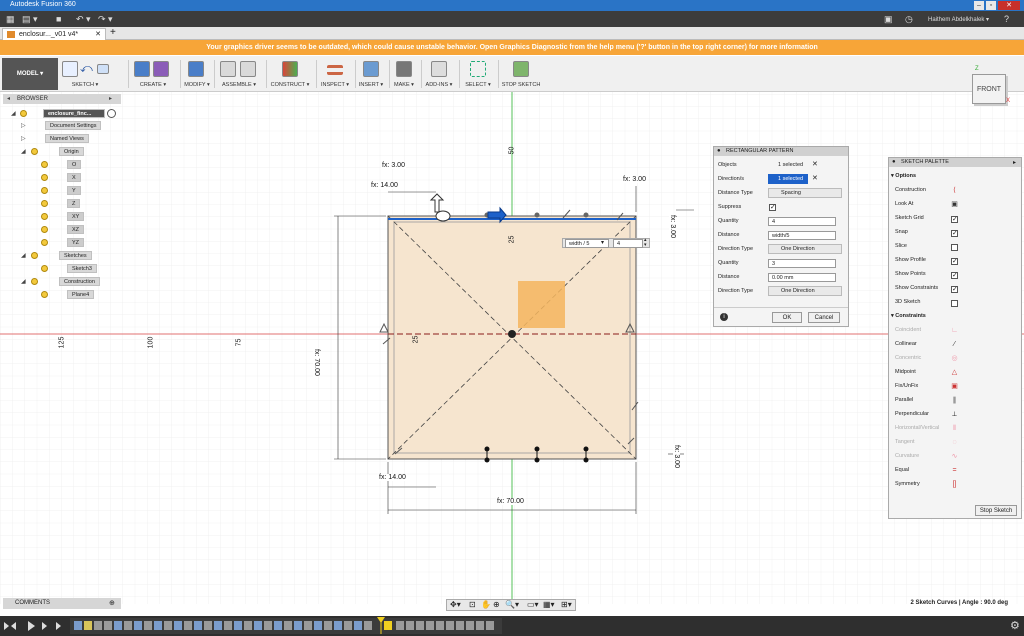 The height and width of the screenshot is (636, 1024). What do you see at coordinates (602, 242) in the screenshot?
I see `dropdown-arrow-icon: ▾` at bounding box center [602, 242].